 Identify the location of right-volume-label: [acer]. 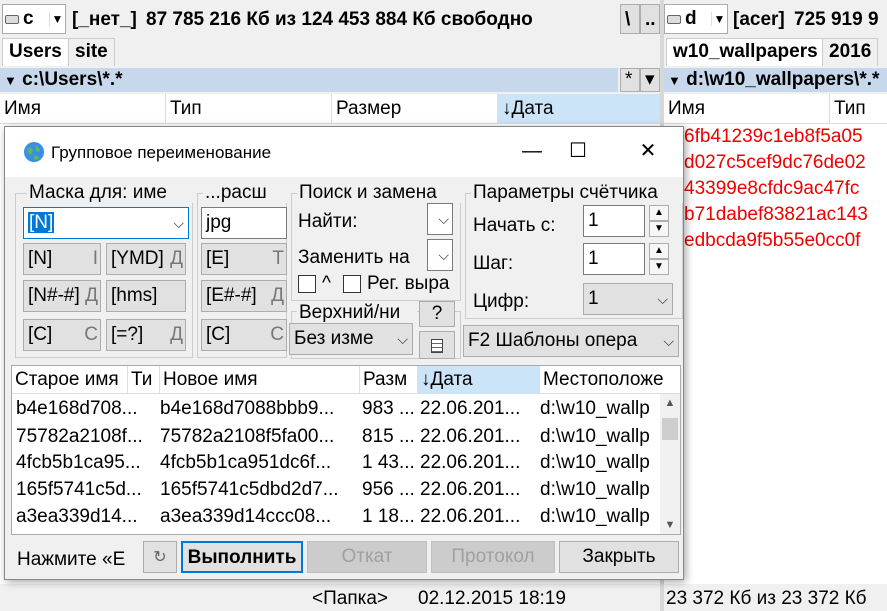
(759, 19).